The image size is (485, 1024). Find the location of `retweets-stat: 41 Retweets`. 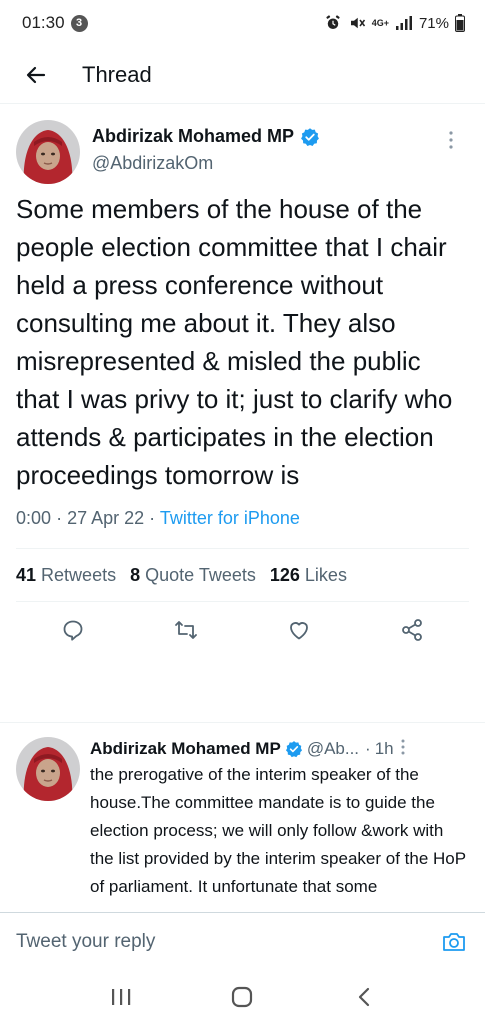

retweets-stat: 41 Retweets is located at coordinates (66, 575).